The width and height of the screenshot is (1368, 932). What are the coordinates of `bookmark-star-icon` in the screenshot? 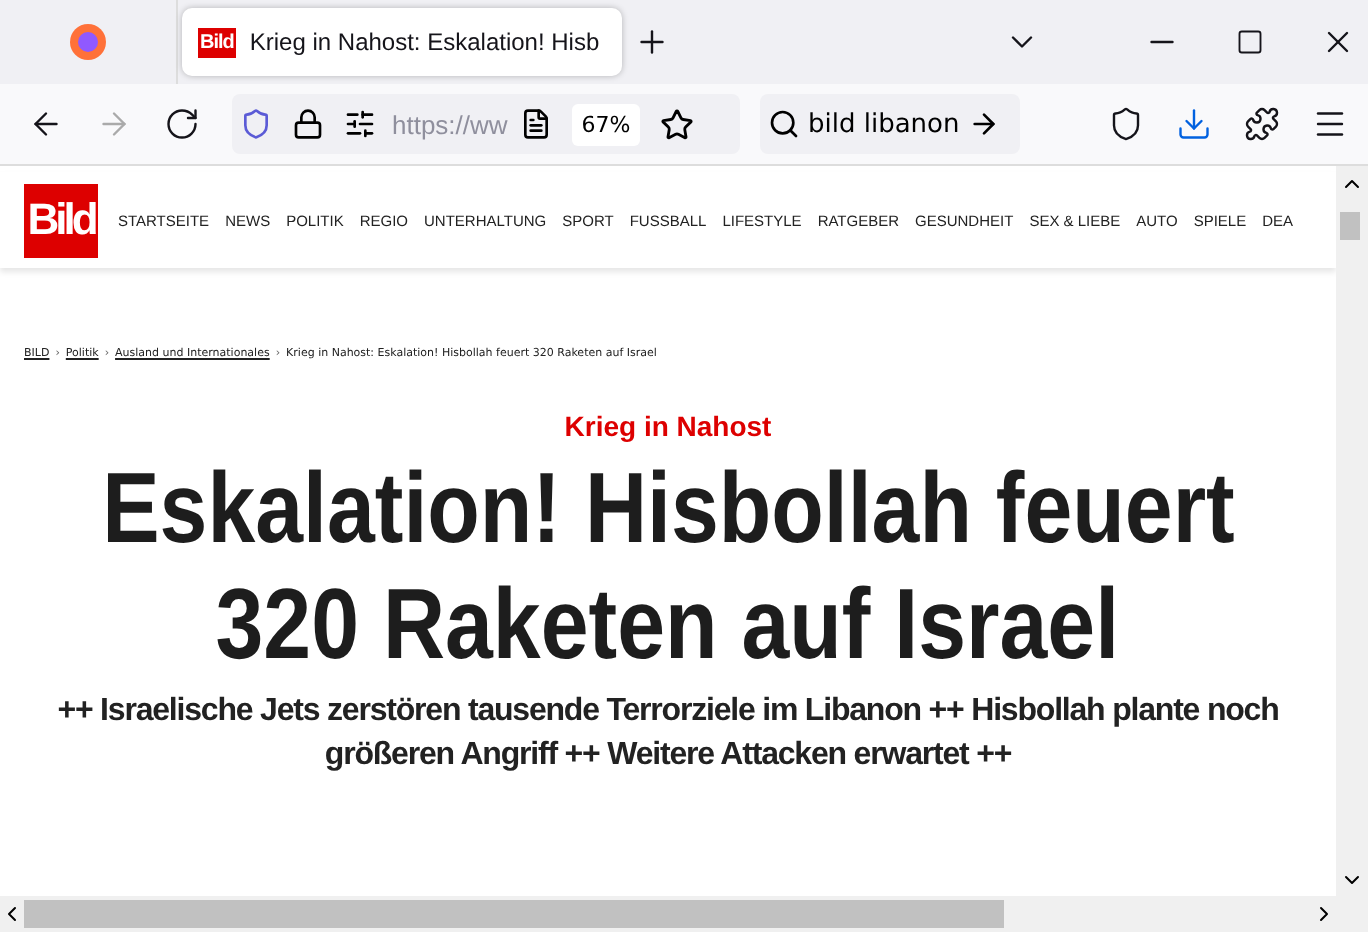 It's located at (677, 124).